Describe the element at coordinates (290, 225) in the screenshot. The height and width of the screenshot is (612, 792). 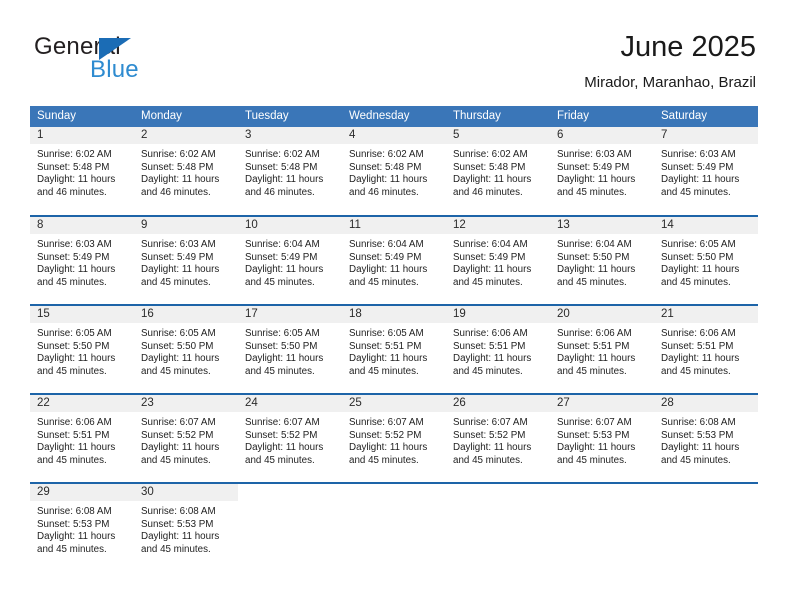
I see `day-number: 10` at that location.